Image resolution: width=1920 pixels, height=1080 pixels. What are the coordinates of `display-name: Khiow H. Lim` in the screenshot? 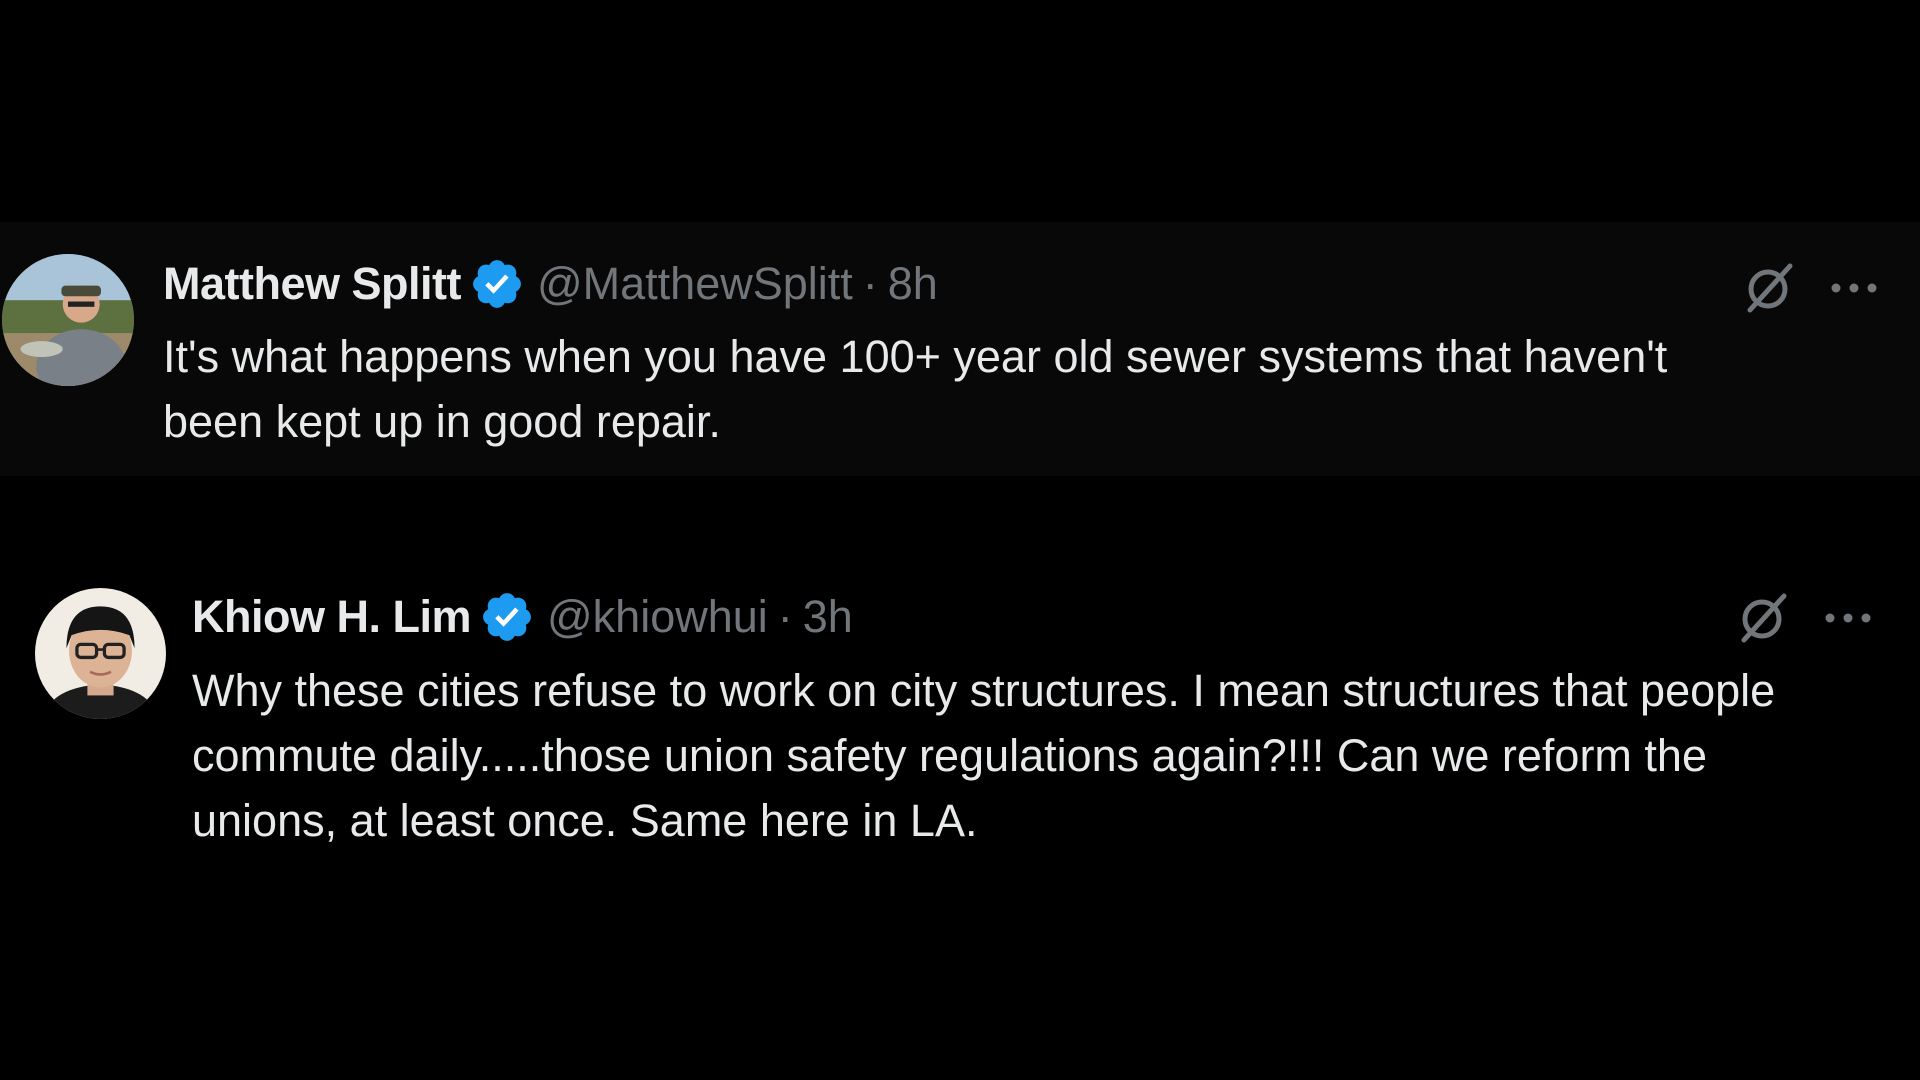 It's located at (332, 617).